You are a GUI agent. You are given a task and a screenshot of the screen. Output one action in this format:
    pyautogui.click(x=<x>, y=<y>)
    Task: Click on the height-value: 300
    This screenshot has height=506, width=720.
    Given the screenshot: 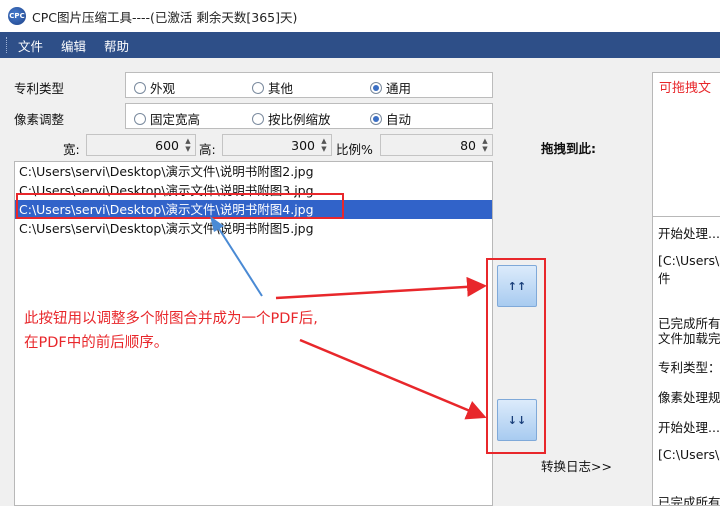 What is the action you would take?
    pyautogui.click(x=303, y=145)
    